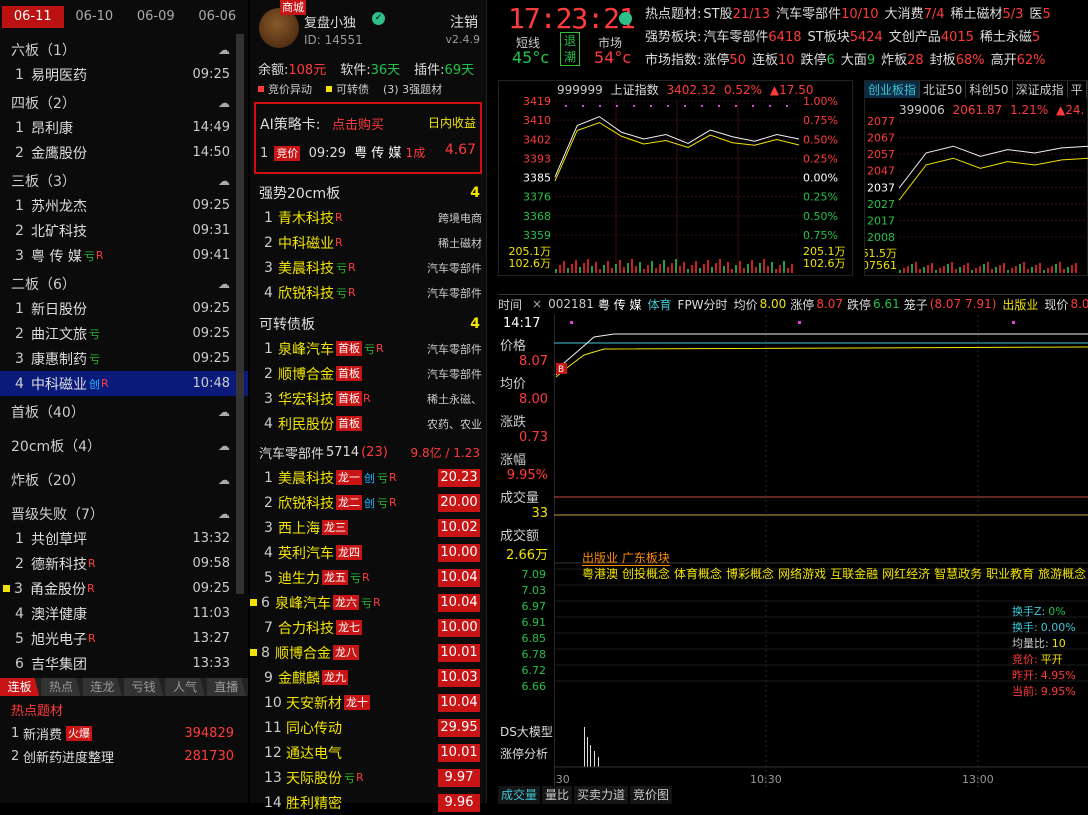 The width and height of the screenshot is (1088, 815). What do you see at coordinates (368, 398) in the screenshot?
I see `table-row: 3 华宏科技 首板 R 稀土永磁、` at bounding box center [368, 398].